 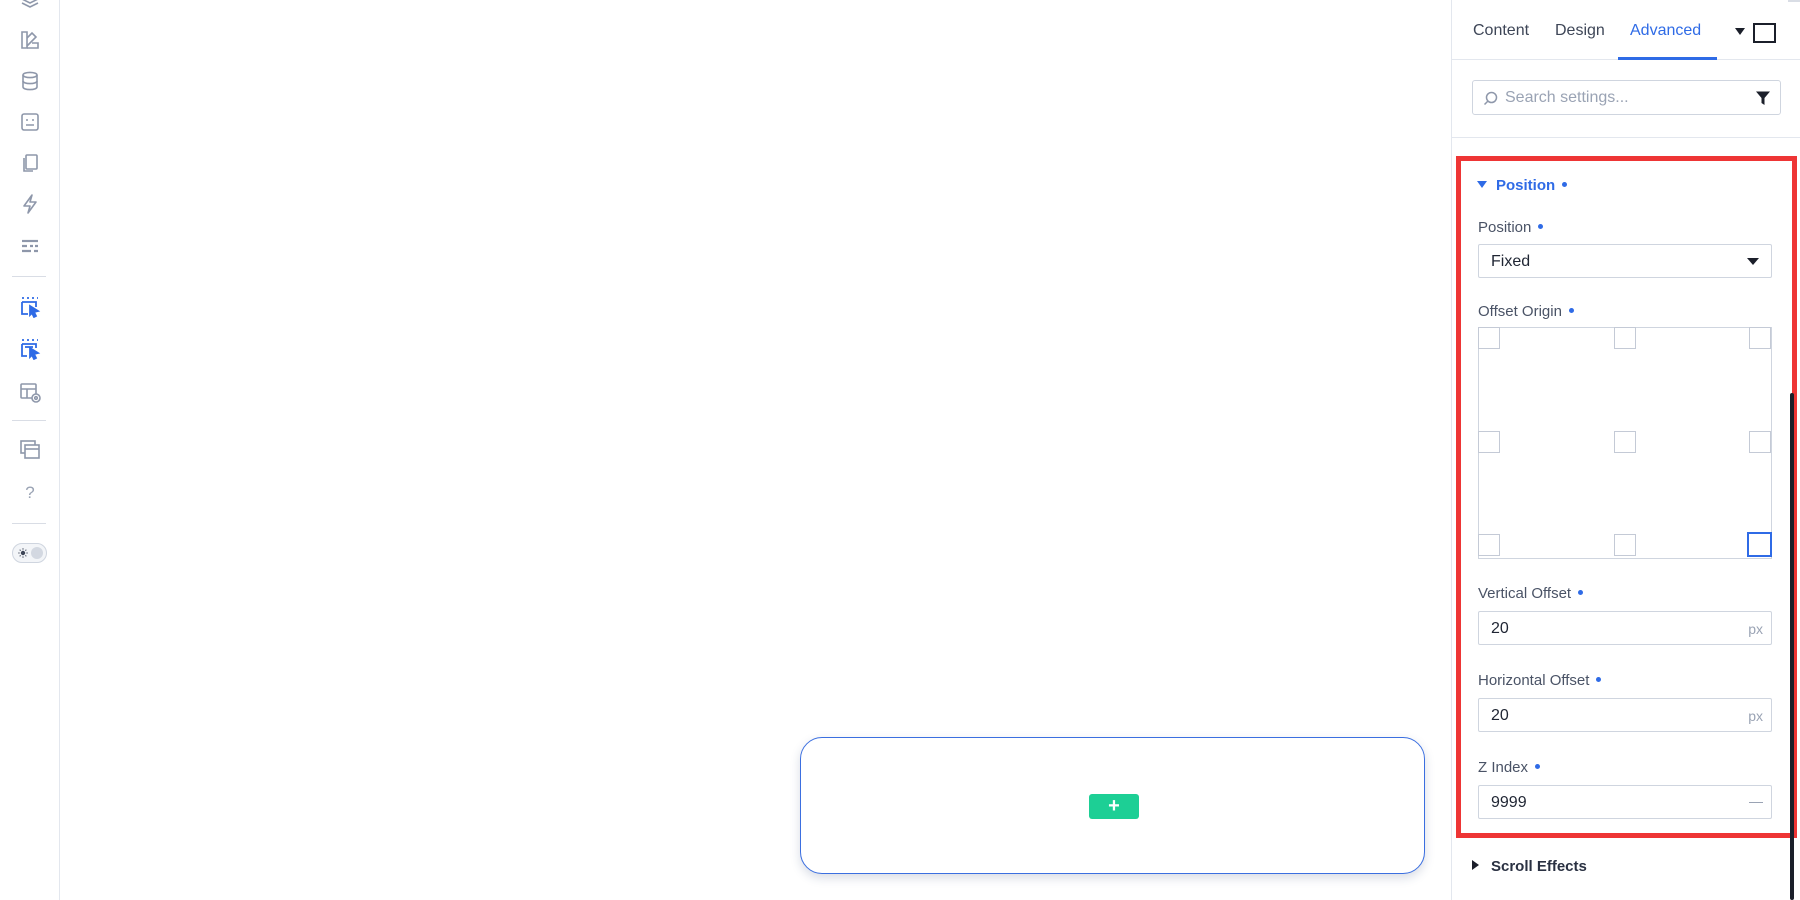 I want to click on add-module-button: +, so click(x=1114, y=806).